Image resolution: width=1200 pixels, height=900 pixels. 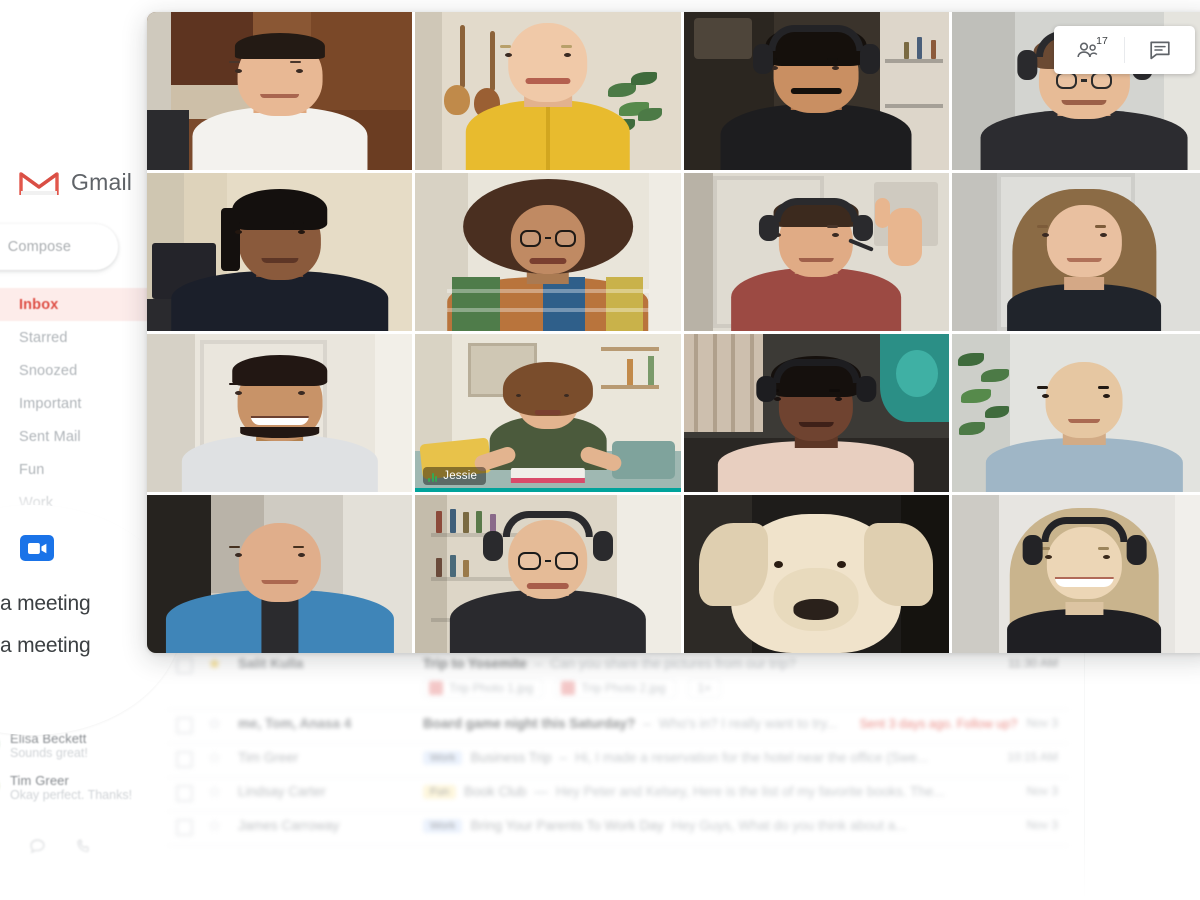 I want to click on participant-count-badge: 17, so click(x=1102, y=41).